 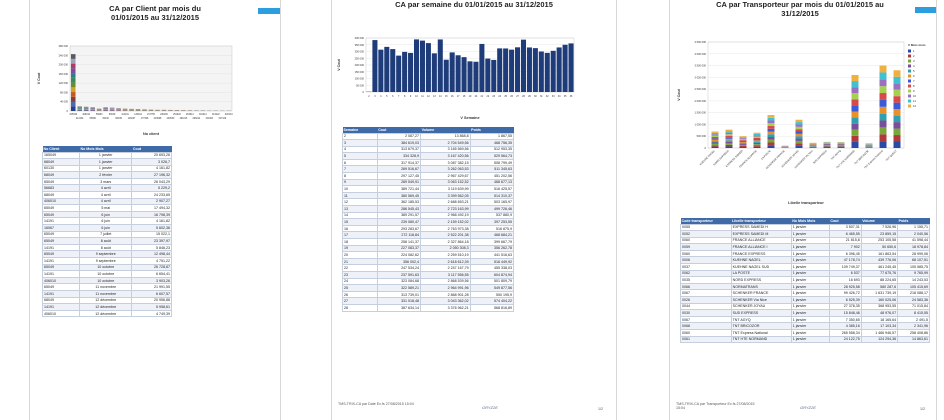 I want to click on table-cell: 109 749,37, so click(x=845, y=267).